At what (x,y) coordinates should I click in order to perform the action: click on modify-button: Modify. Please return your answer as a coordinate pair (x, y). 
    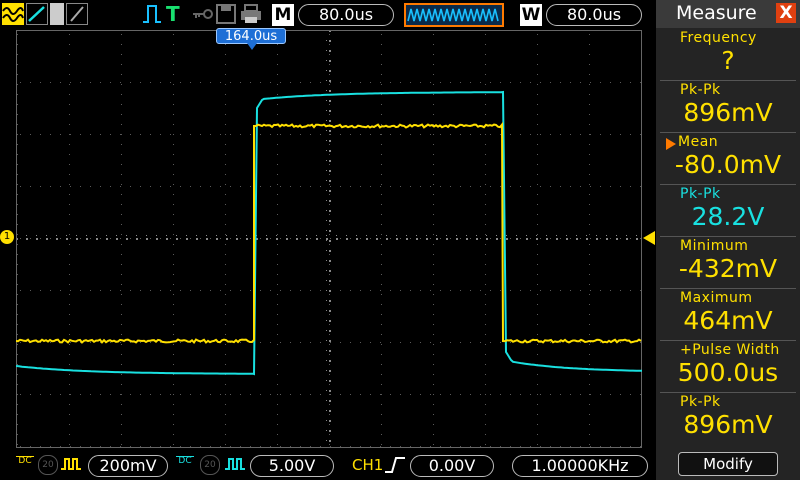
    Looking at the image, I should click on (728, 464).